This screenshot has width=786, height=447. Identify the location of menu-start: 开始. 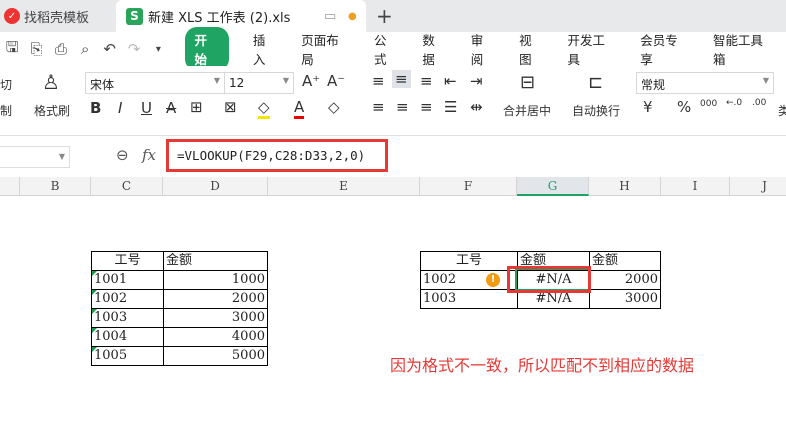
(206, 49).